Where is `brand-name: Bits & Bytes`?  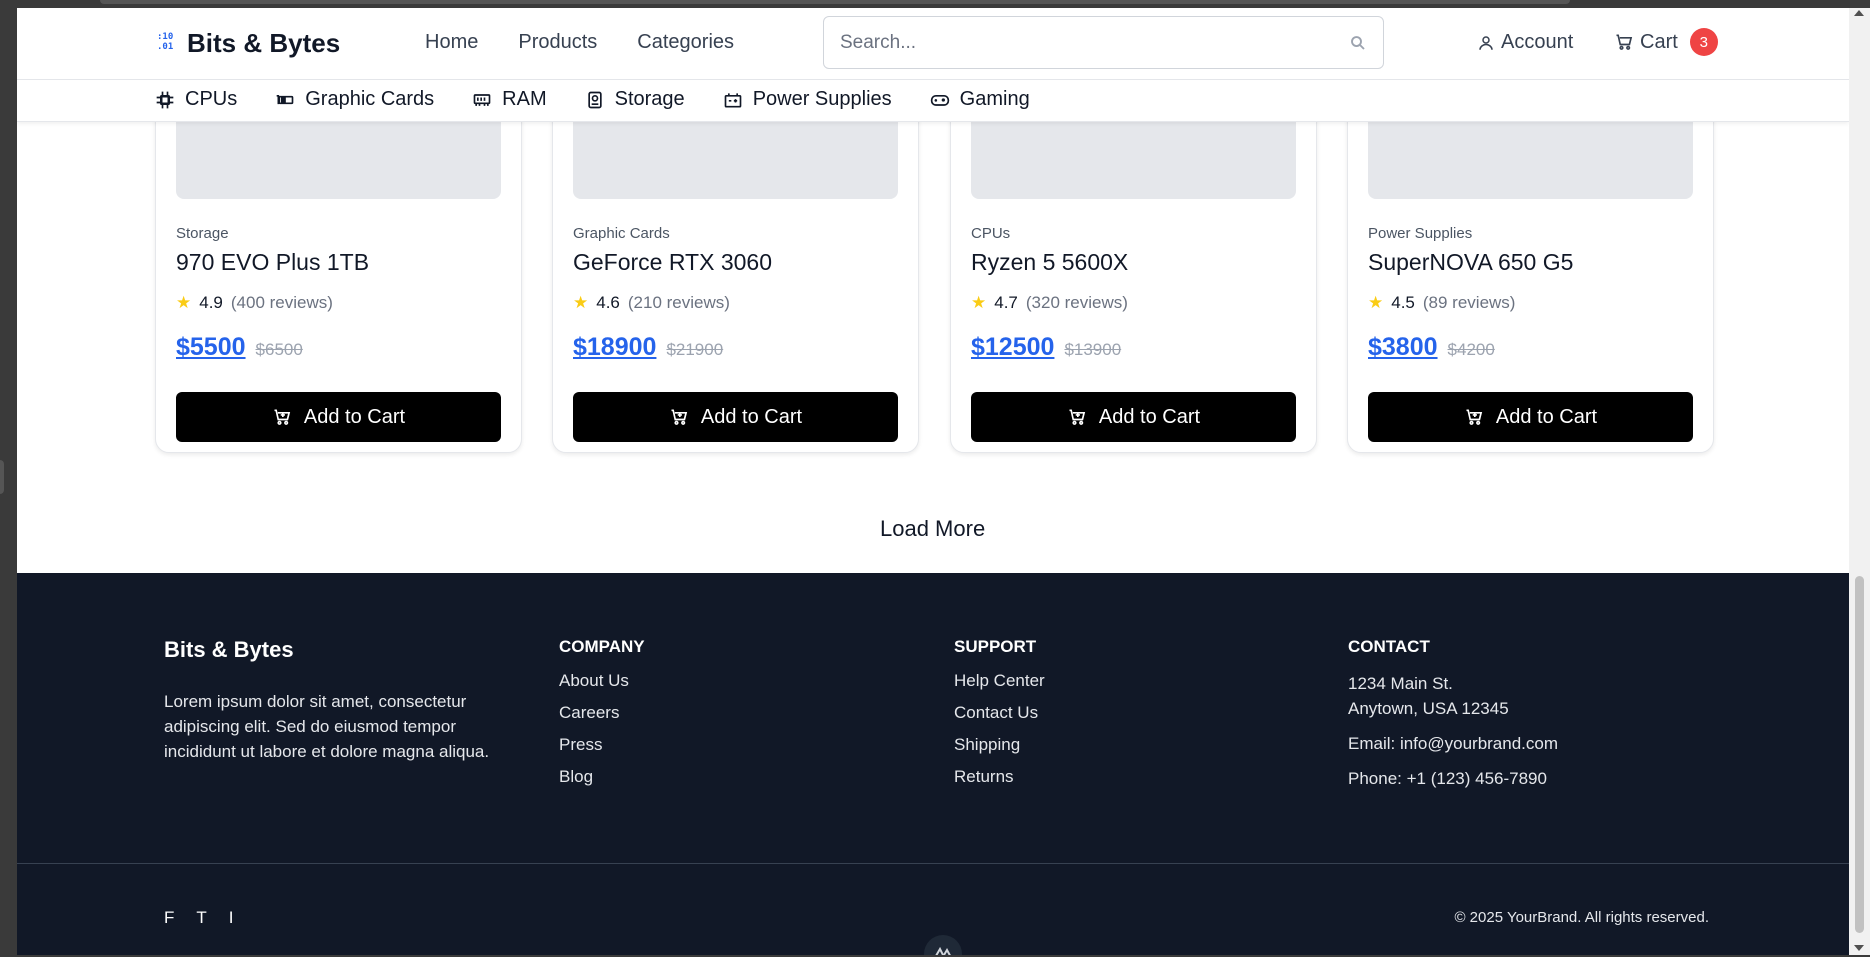
brand-name: Bits & Bytes is located at coordinates (264, 43).